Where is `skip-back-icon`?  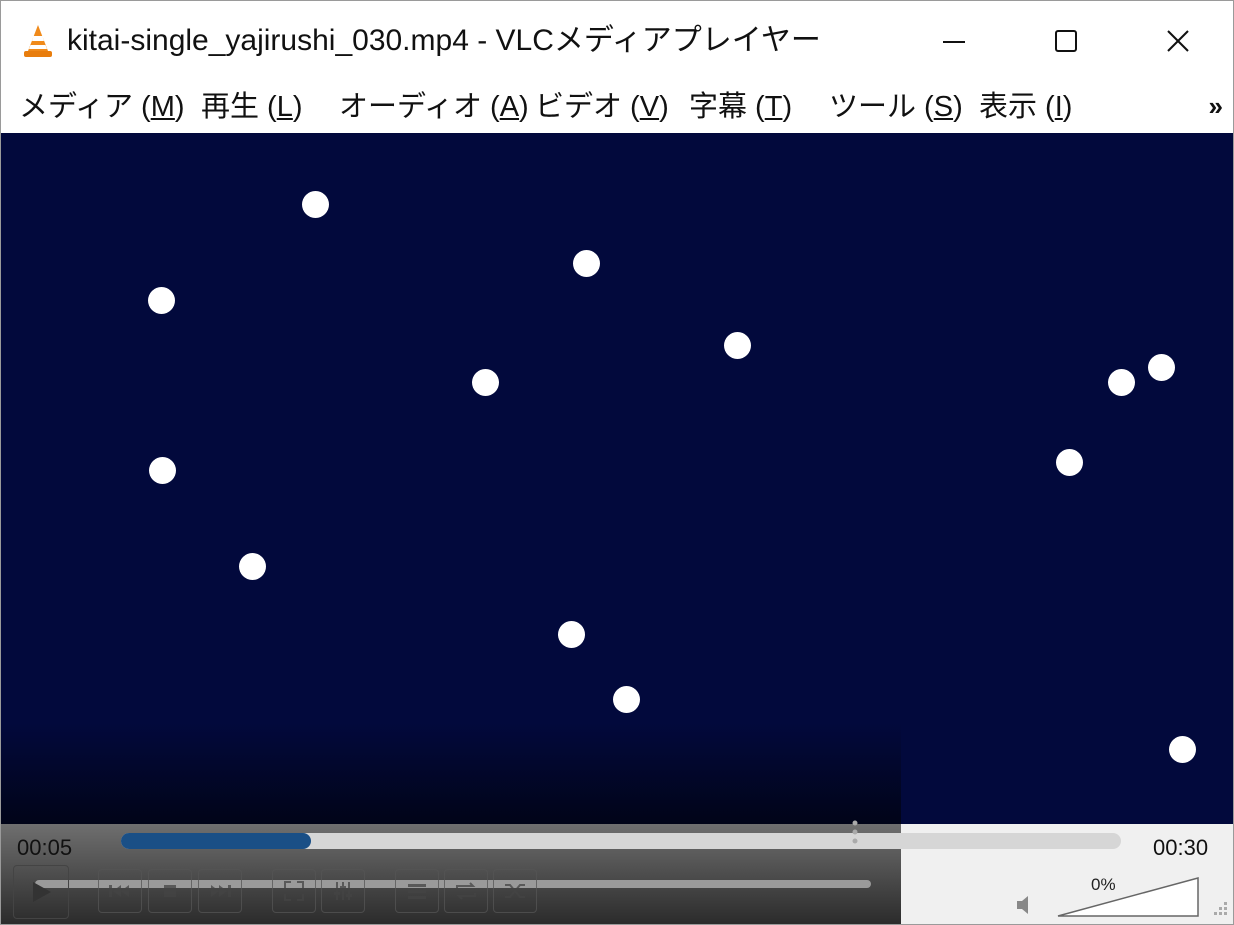 skip-back-icon is located at coordinates (119, 891).